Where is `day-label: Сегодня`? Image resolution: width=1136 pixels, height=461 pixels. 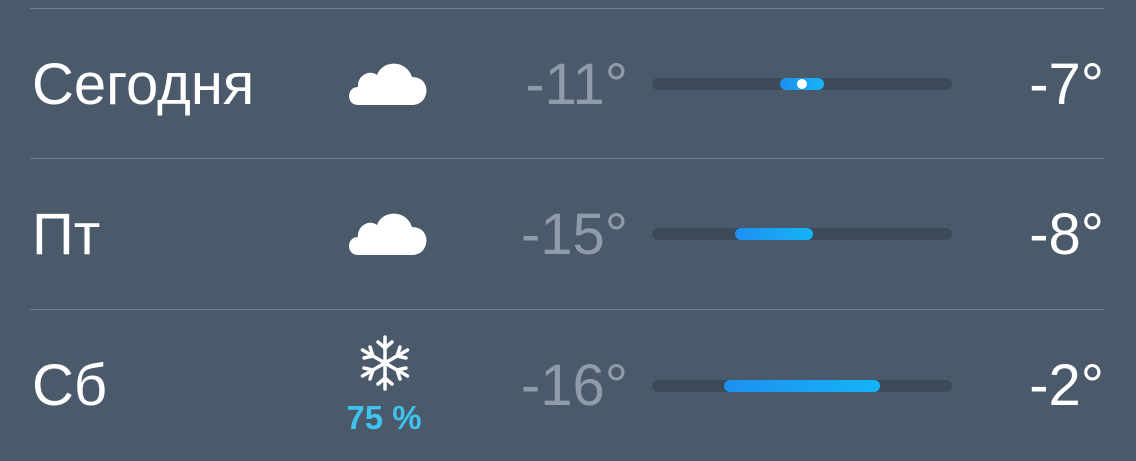 day-label: Сегодня is located at coordinates (143, 84).